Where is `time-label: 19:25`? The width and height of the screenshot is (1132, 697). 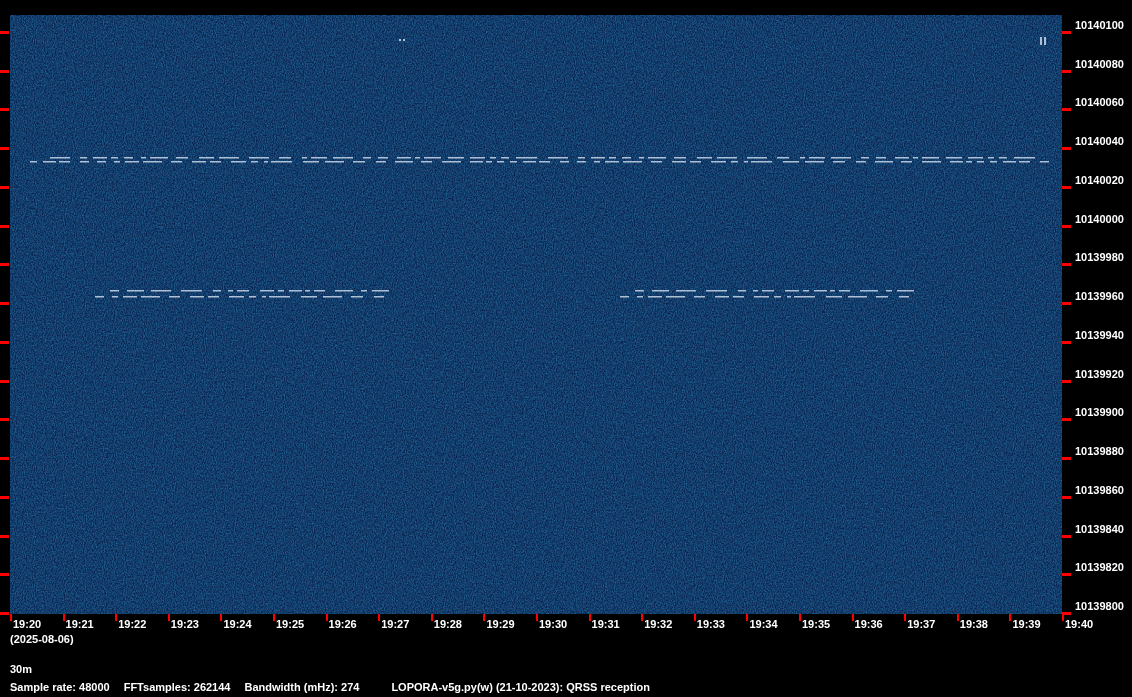 time-label: 19:25 is located at coordinates (290, 624).